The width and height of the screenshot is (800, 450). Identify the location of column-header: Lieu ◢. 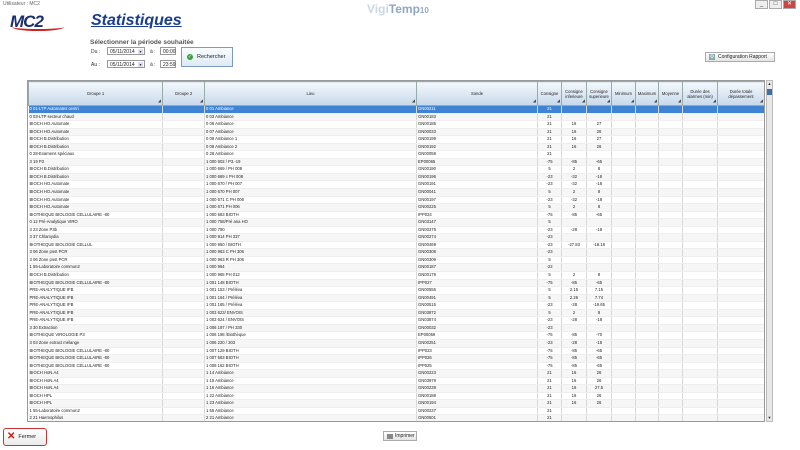
(310, 93).